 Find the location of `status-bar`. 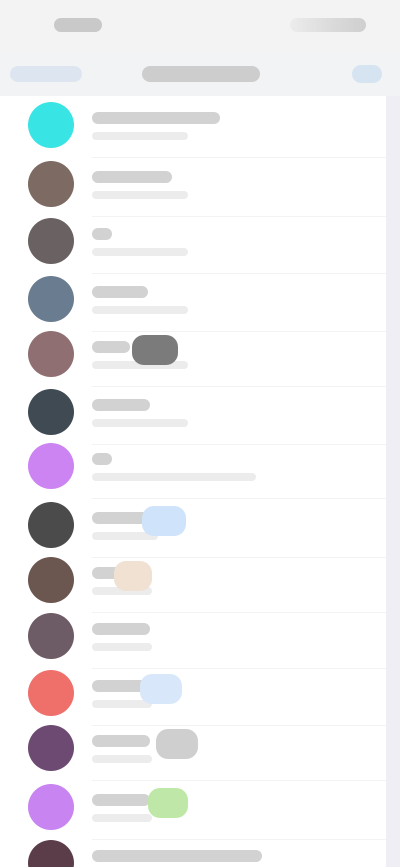

status-bar is located at coordinates (200, 26).